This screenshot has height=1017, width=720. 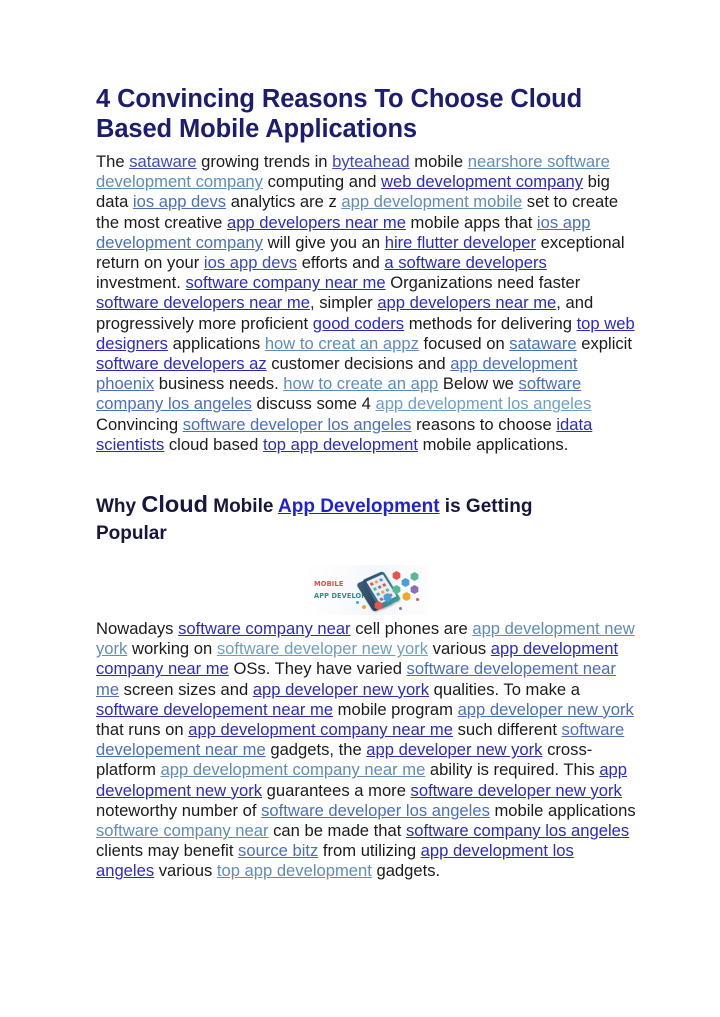 What do you see at coordinates (179, 810) in the screenshot?
I see `text-run: noteworthy number of` at bounding box center [179, 810].